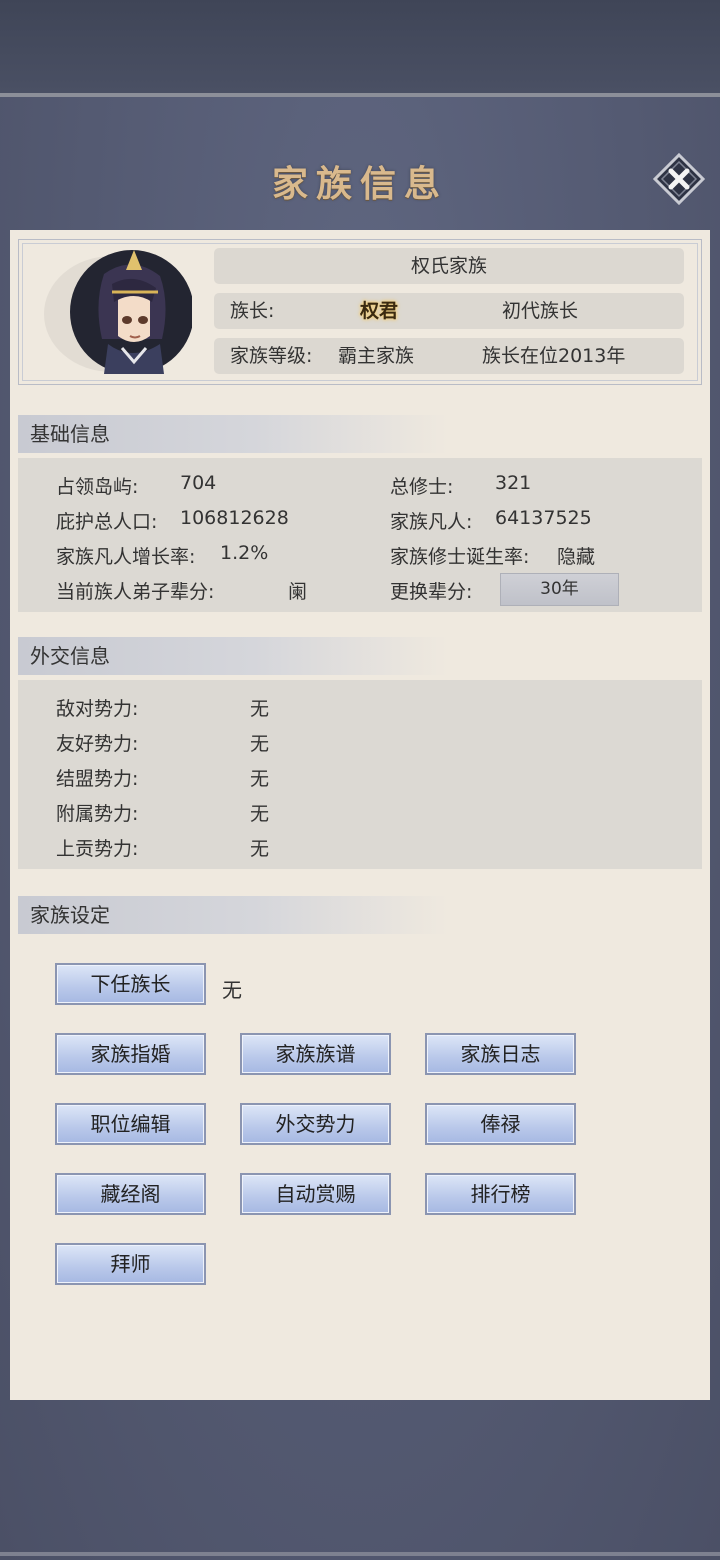 The image size is (720, 1560). Describe the element at coordinates (449, 311) in the screenshot. I see `leader-row: 族长: 权君 初代族长` at that location.